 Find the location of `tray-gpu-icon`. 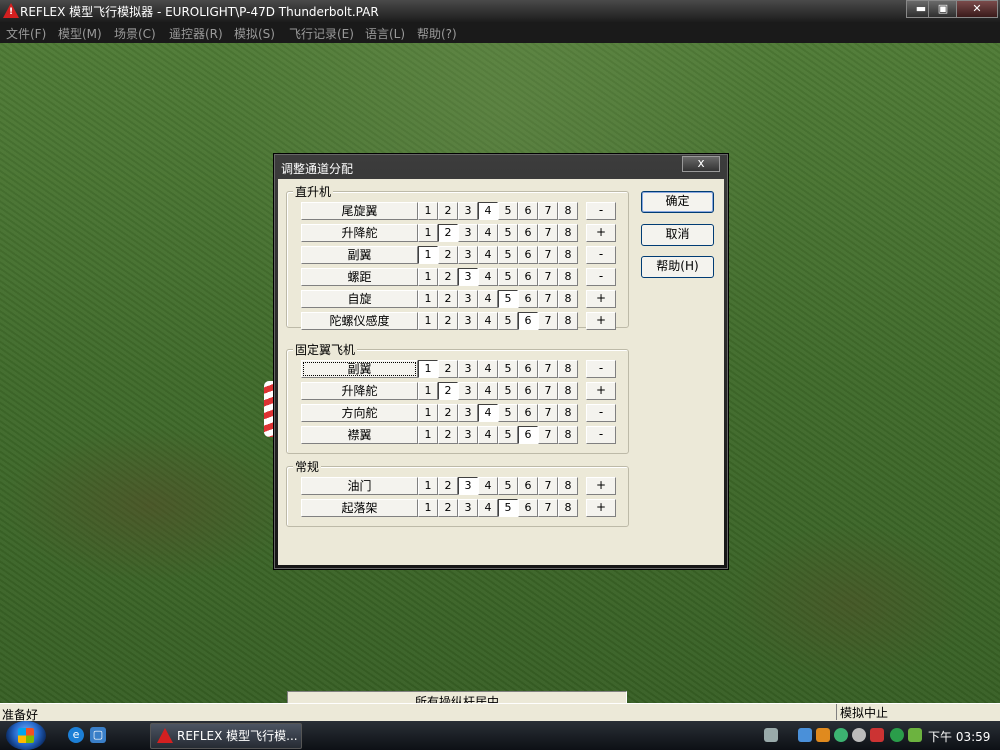

tray-gpu-icon is located at coordinates (915, 735).